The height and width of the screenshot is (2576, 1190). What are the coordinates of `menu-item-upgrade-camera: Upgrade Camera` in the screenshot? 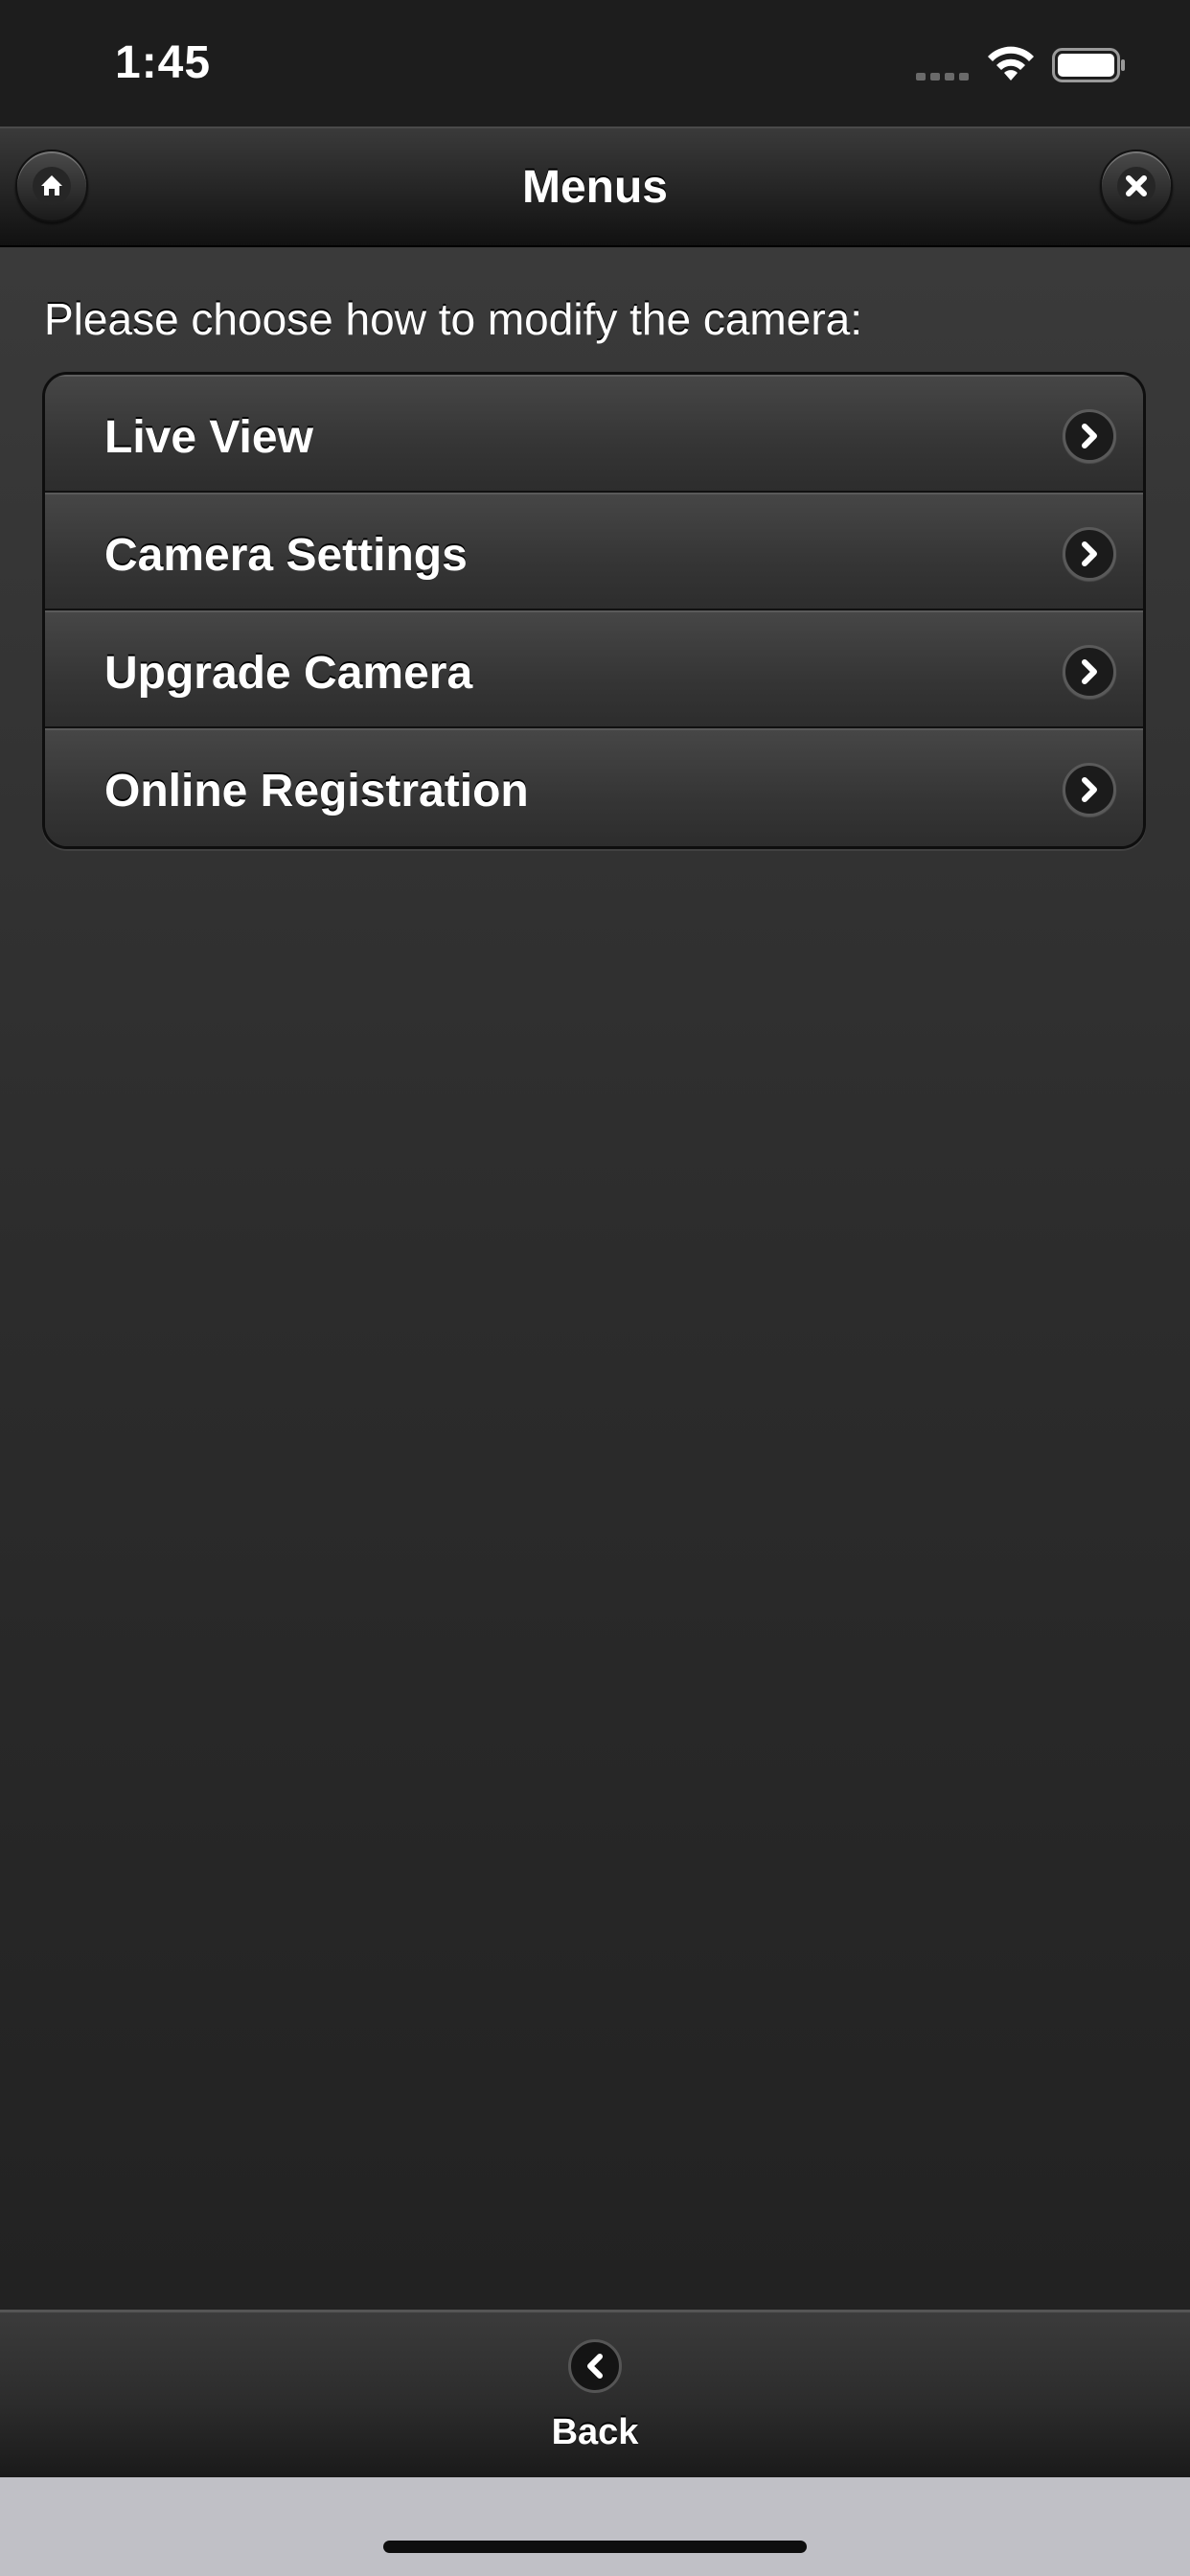 It's located at (594, 669).